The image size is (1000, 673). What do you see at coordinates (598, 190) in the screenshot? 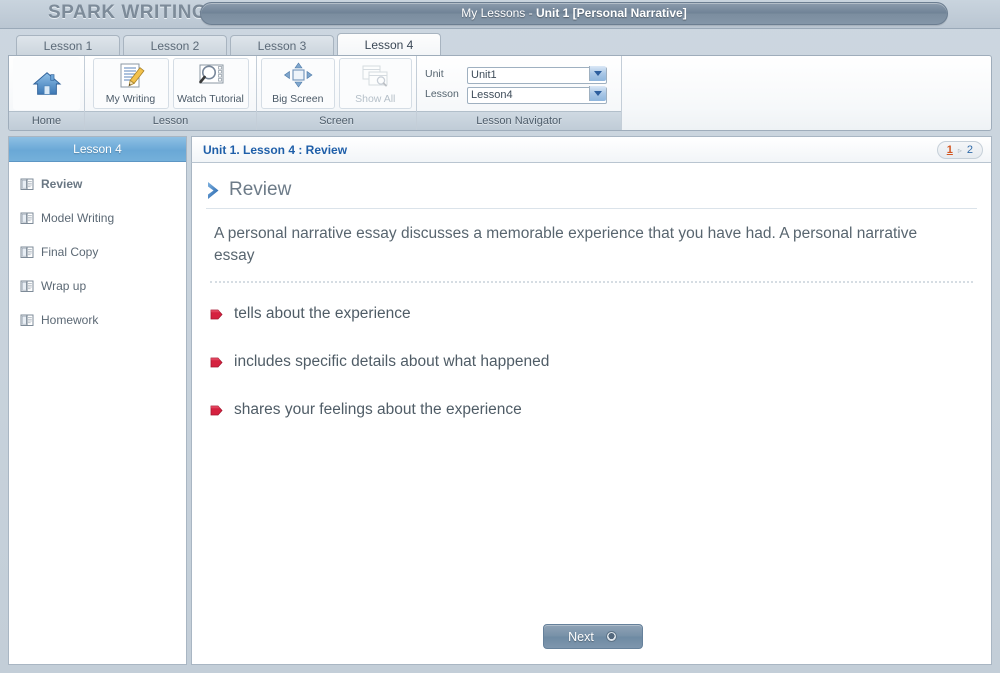
I see `section-title-row: Review` at bounding box center [598, 190].